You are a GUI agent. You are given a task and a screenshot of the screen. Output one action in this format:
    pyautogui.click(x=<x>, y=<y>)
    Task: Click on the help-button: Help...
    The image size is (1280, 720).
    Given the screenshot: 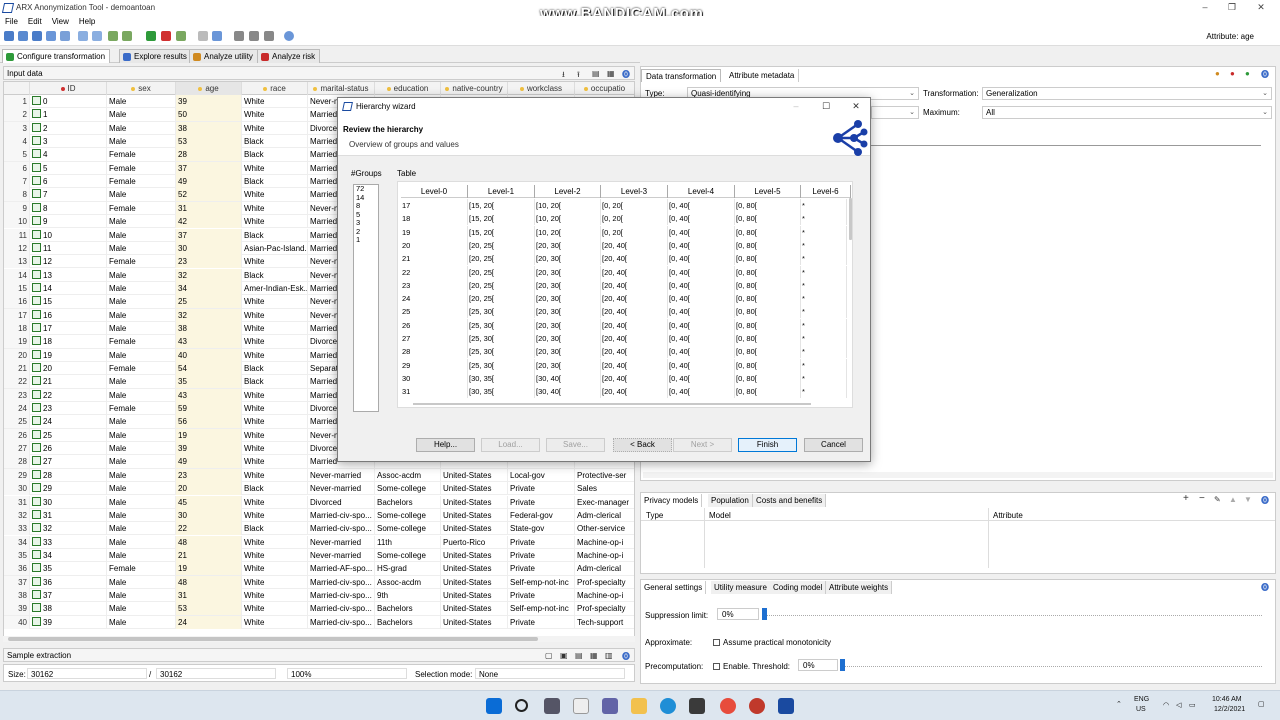 What is the action you would take?
    pyautogui.click(x=445, y=445)
    